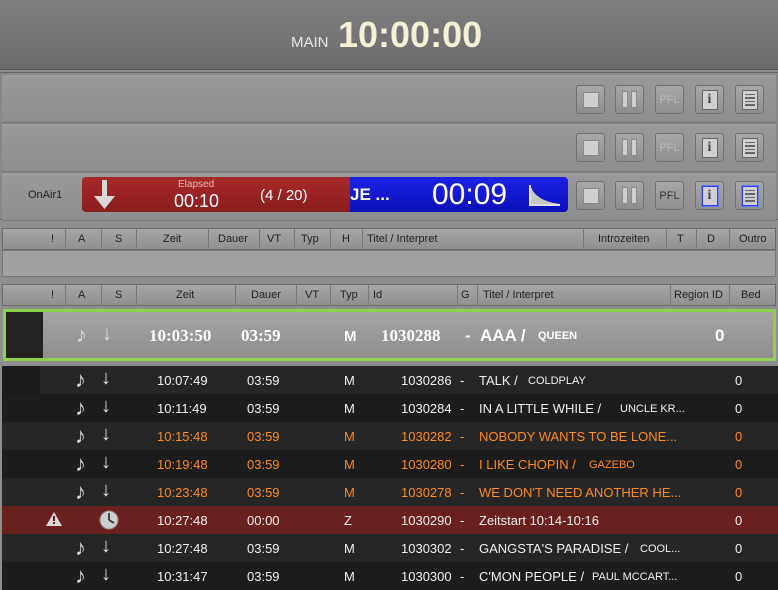 The image size is (778, 590). I want to click on row-time: 10:11:49, so click(182, 408).